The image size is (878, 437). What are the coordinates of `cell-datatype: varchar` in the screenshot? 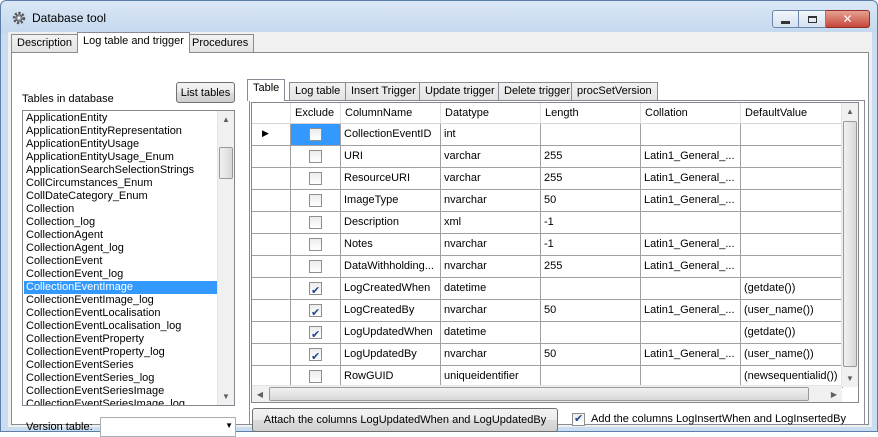 It's located at (491, 157).